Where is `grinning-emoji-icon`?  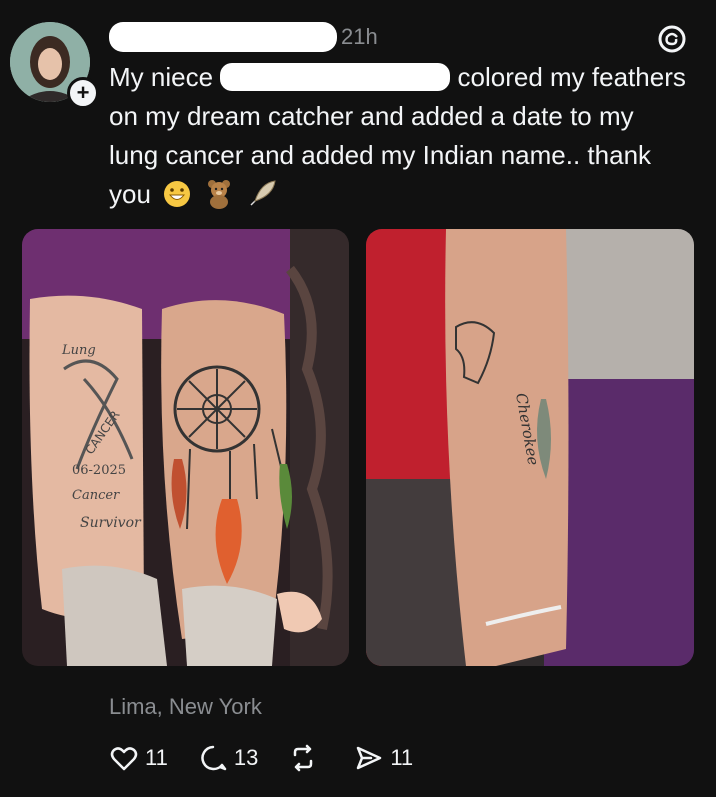
grinning-emoji-icon is located at coordinates (177, 199).